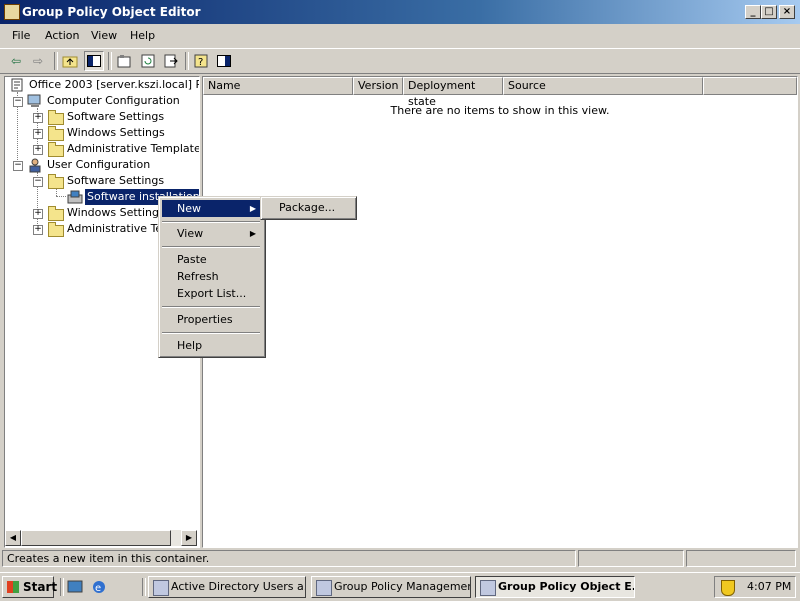 The height and width of the screenshot is (601, 800). Describe the element at coordinates (400, 61) in the screenshot. I see `toolbar: ⇦ ⇨ ?` at that location.